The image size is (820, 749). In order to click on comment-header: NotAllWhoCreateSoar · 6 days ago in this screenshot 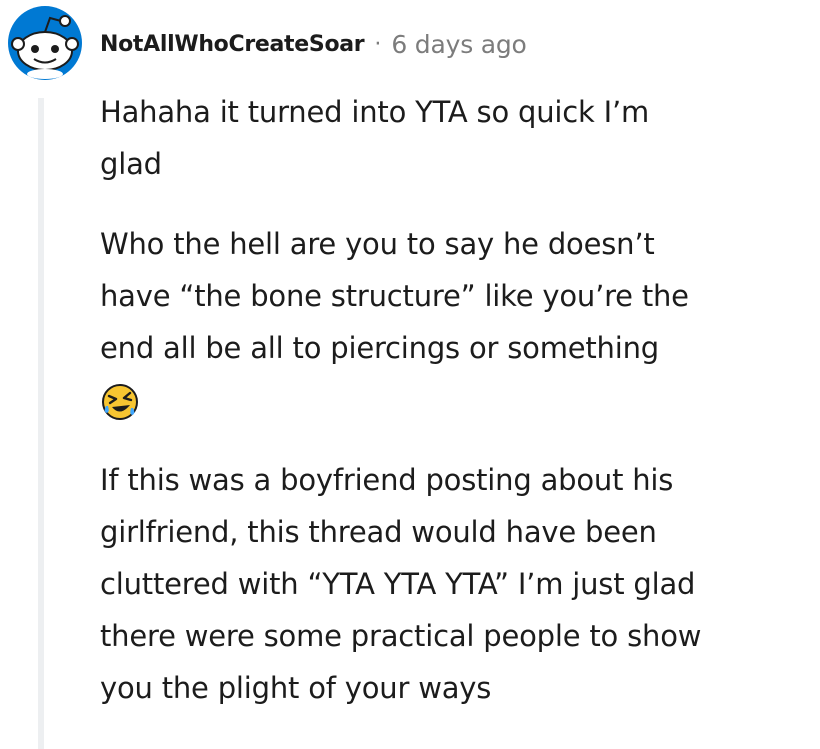, I will do `click(313, 44)`.